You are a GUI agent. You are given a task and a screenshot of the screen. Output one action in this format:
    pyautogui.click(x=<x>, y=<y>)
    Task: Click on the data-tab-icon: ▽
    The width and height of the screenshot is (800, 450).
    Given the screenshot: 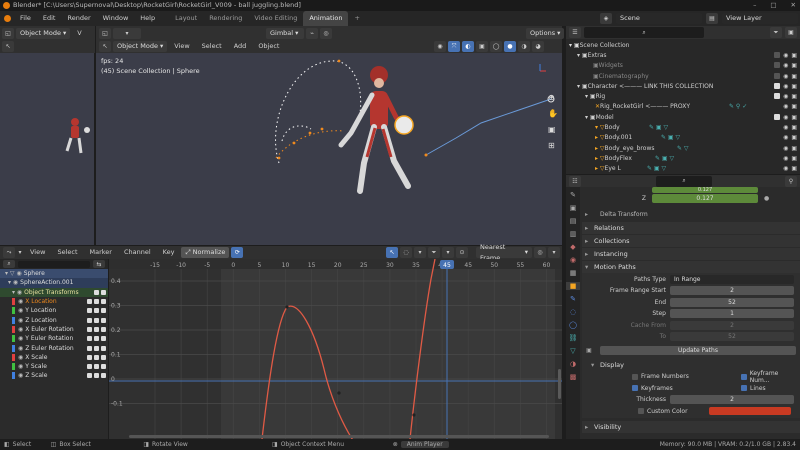 What is the action you would take?
    pyautogui.click(x=572, y=351)
    